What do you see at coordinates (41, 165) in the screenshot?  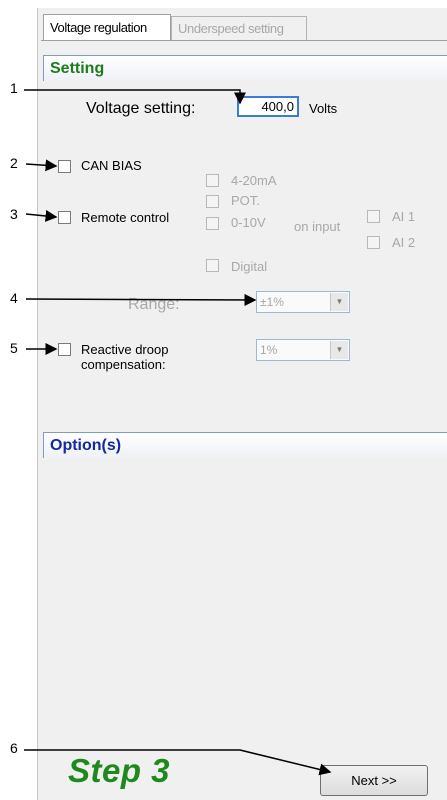 I see `callout-2-arrow` at bounding box center [41, 165].